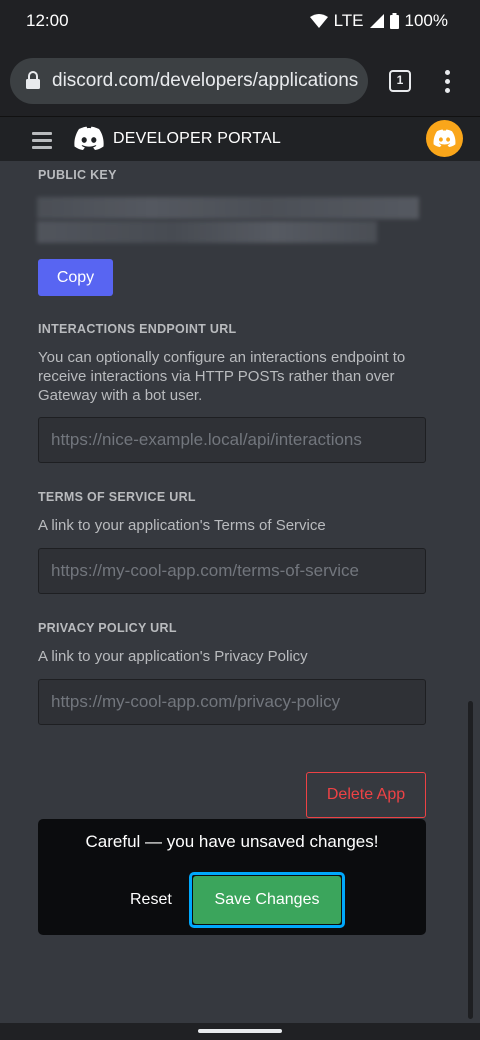 Image resolution: width=480 pixels, height=1040 pixels. I want to click on battery-icon, so click(394, 21).